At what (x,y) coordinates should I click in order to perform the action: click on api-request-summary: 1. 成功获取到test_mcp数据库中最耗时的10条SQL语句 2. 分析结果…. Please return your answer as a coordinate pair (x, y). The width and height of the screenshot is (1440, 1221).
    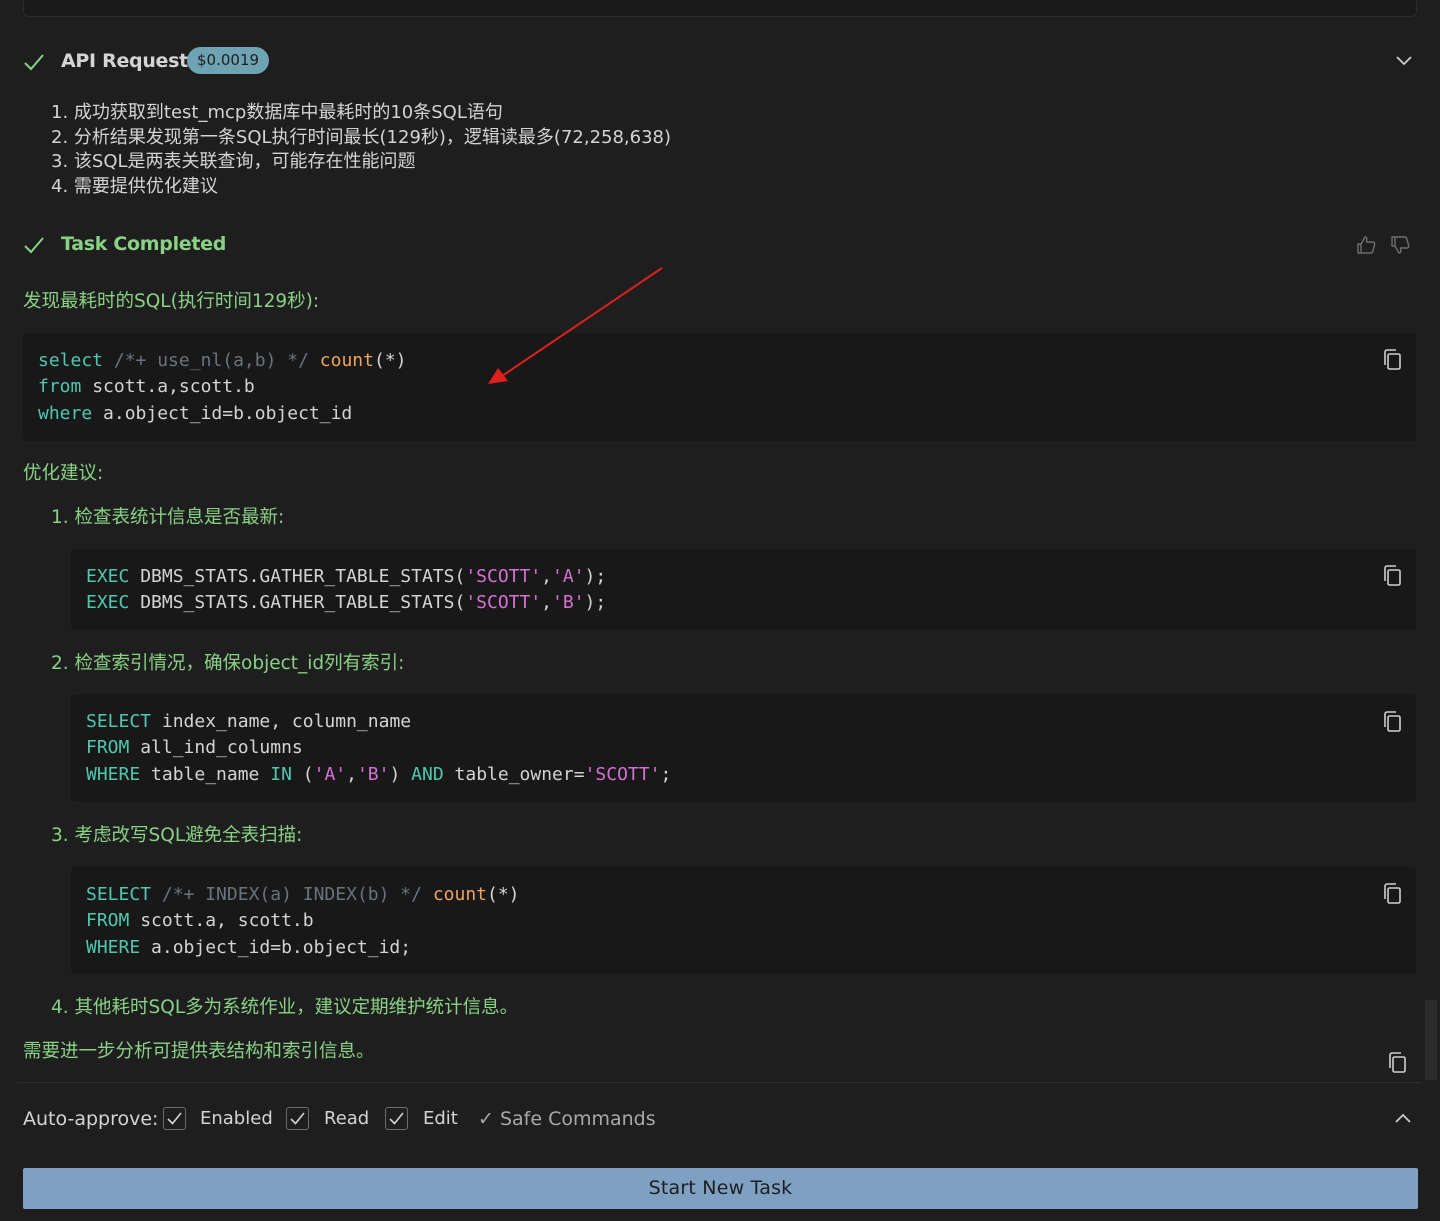
    Looking at the image, I should click on (361, 150).